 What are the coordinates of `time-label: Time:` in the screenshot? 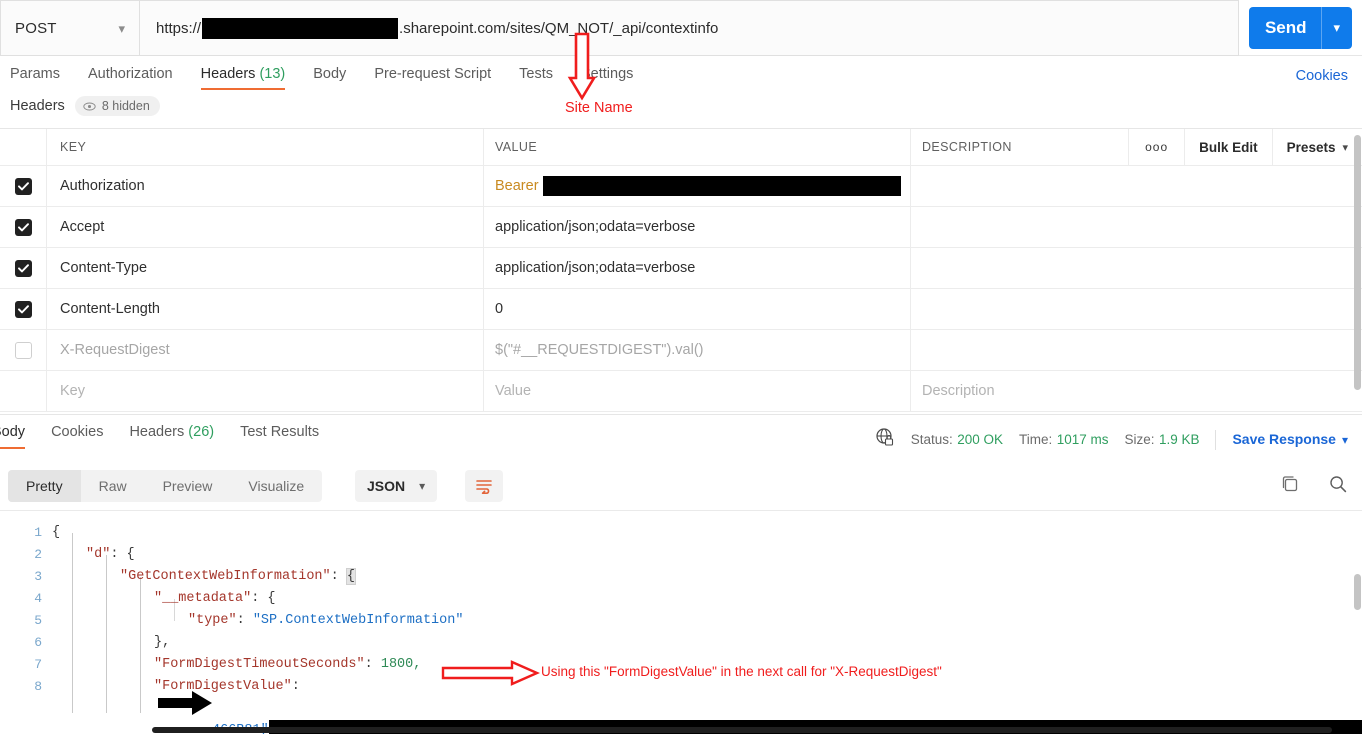 It's located at (1035, 439).